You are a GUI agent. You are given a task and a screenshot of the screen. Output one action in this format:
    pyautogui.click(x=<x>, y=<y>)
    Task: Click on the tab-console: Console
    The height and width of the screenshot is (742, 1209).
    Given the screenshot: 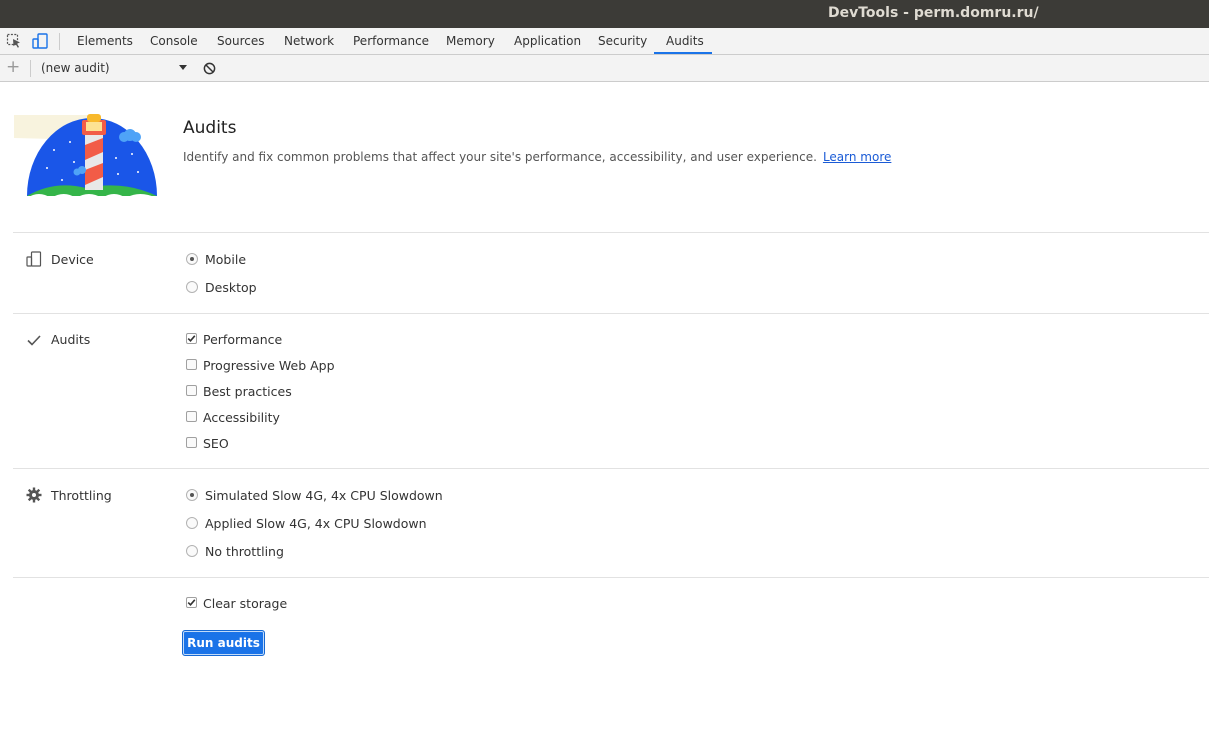 What is the action you would take?
    pyautogui.click(x=174, y=41)
    